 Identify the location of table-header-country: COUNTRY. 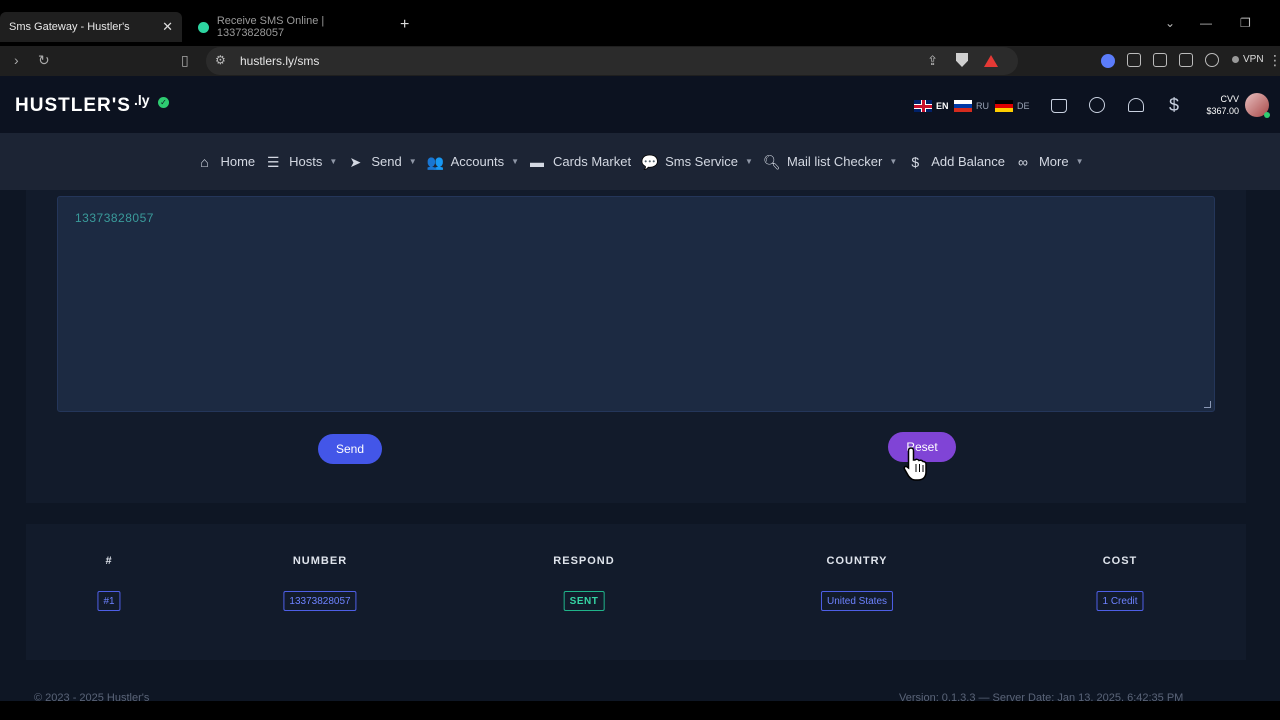
(857, 561).